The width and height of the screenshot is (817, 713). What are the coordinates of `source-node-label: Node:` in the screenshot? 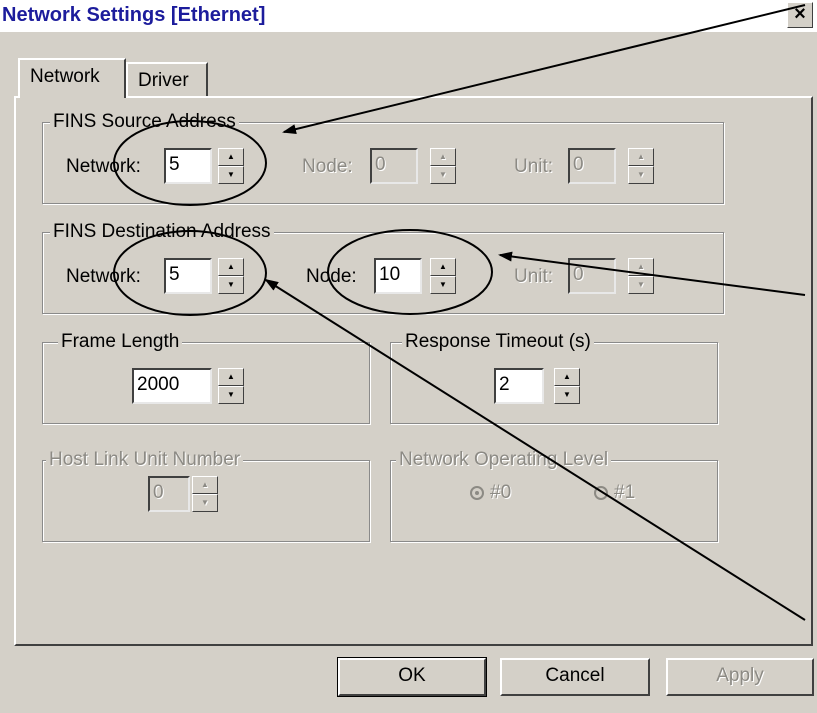 It's located at (327, 166).